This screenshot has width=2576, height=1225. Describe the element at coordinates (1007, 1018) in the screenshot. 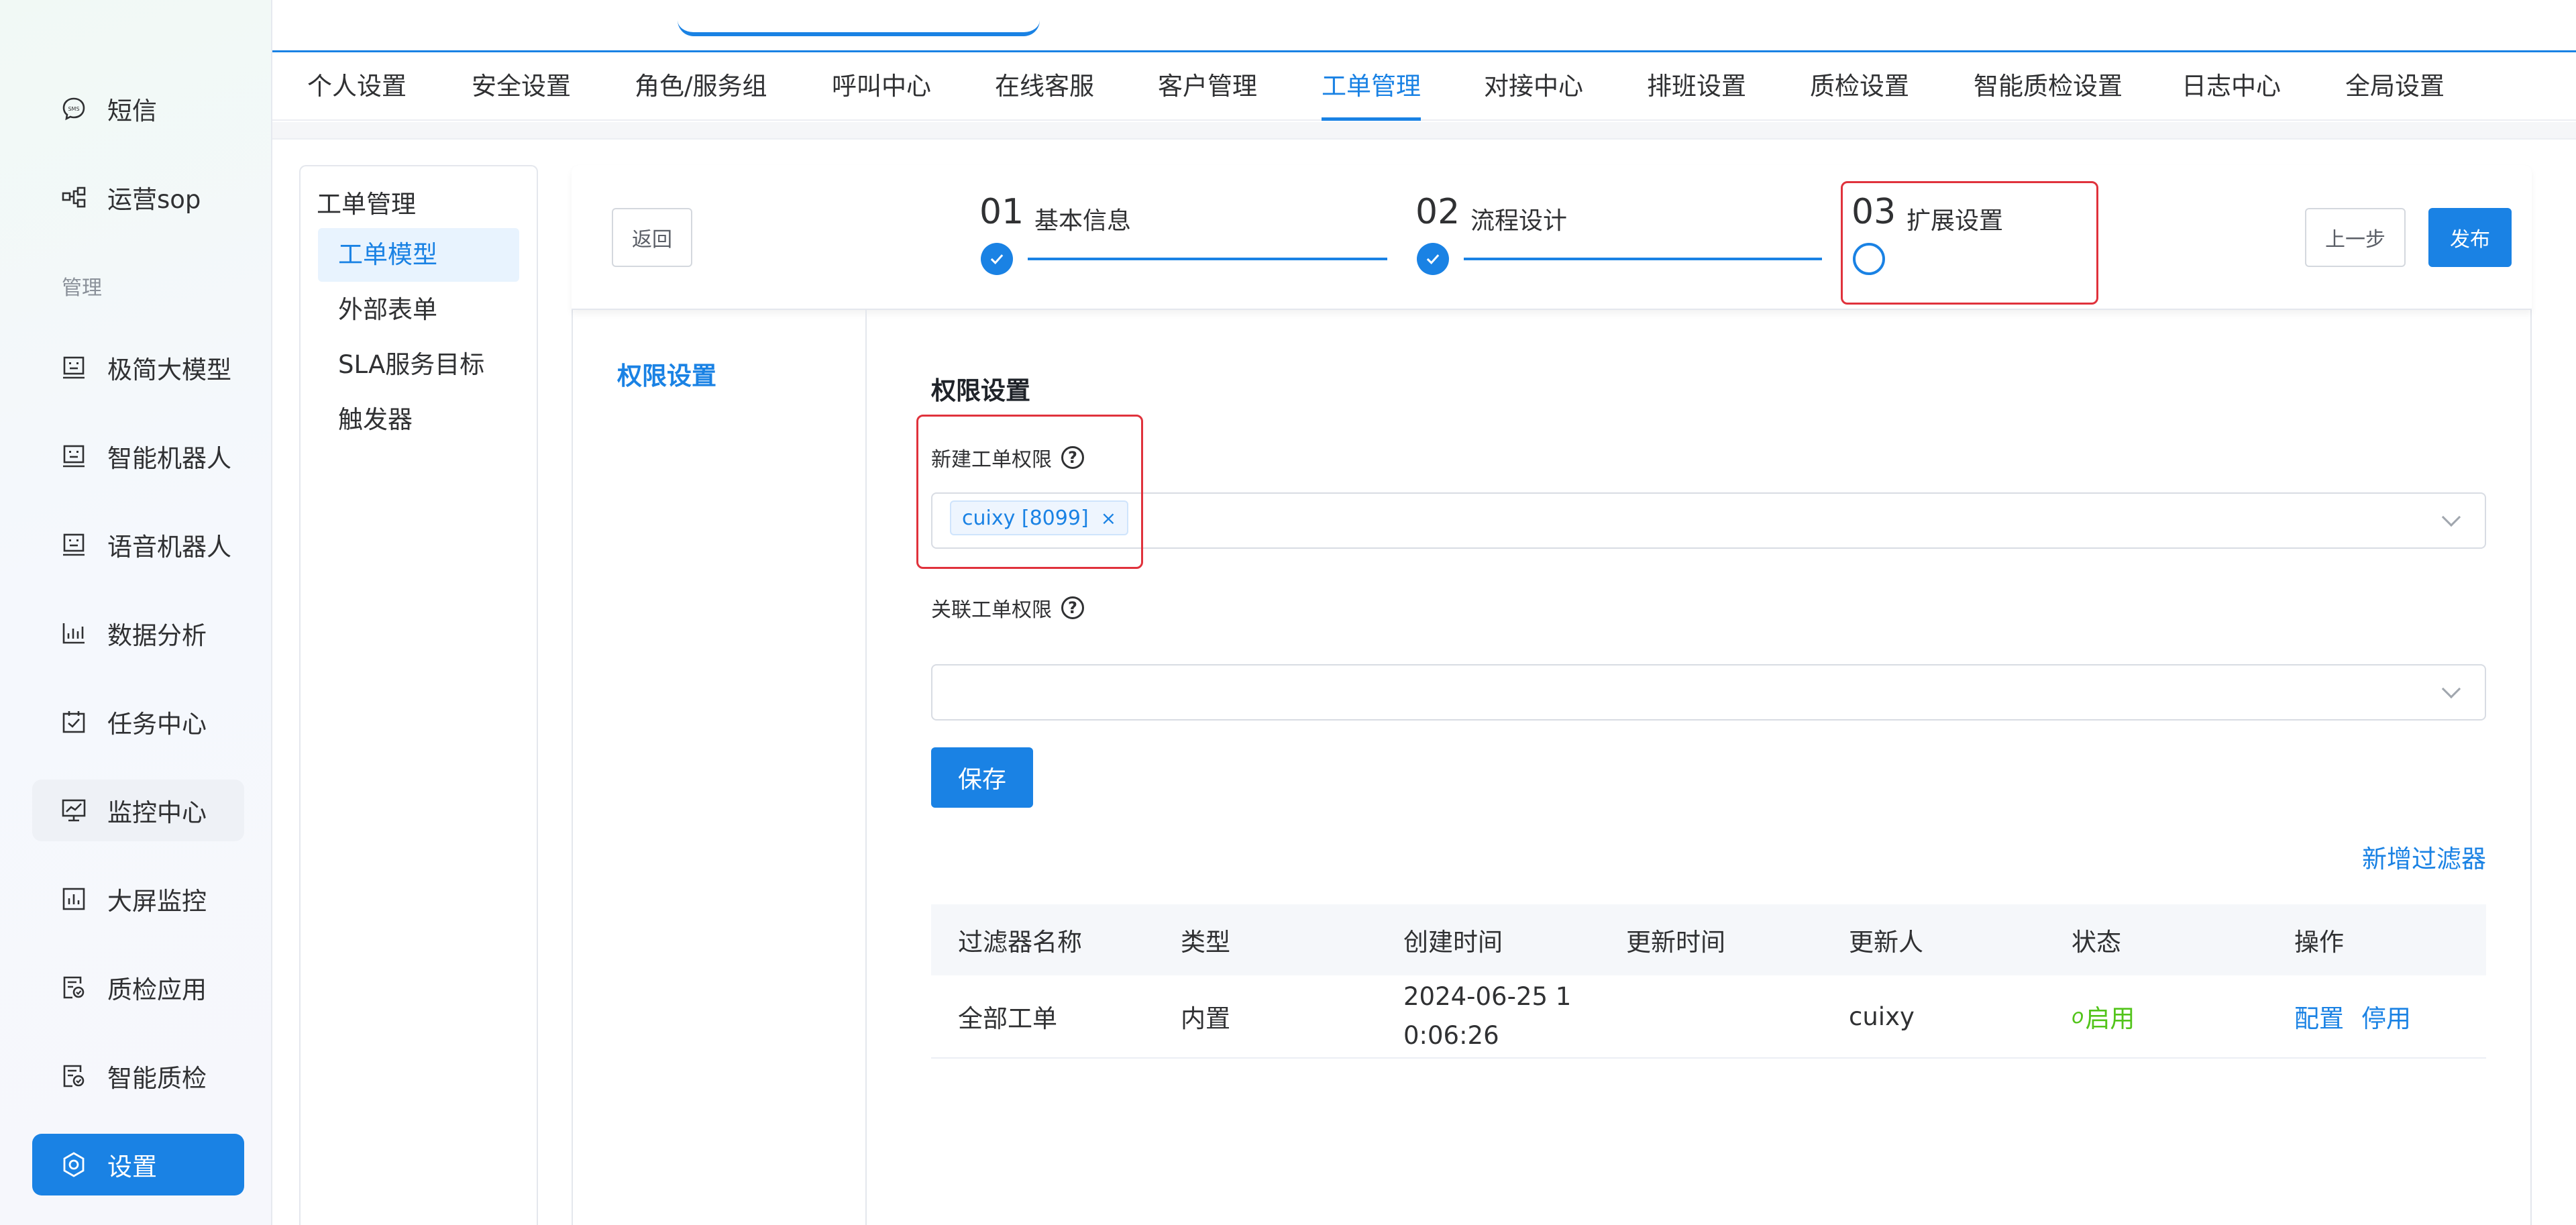

I see `filter-name-cell: 全部工单` at that location.